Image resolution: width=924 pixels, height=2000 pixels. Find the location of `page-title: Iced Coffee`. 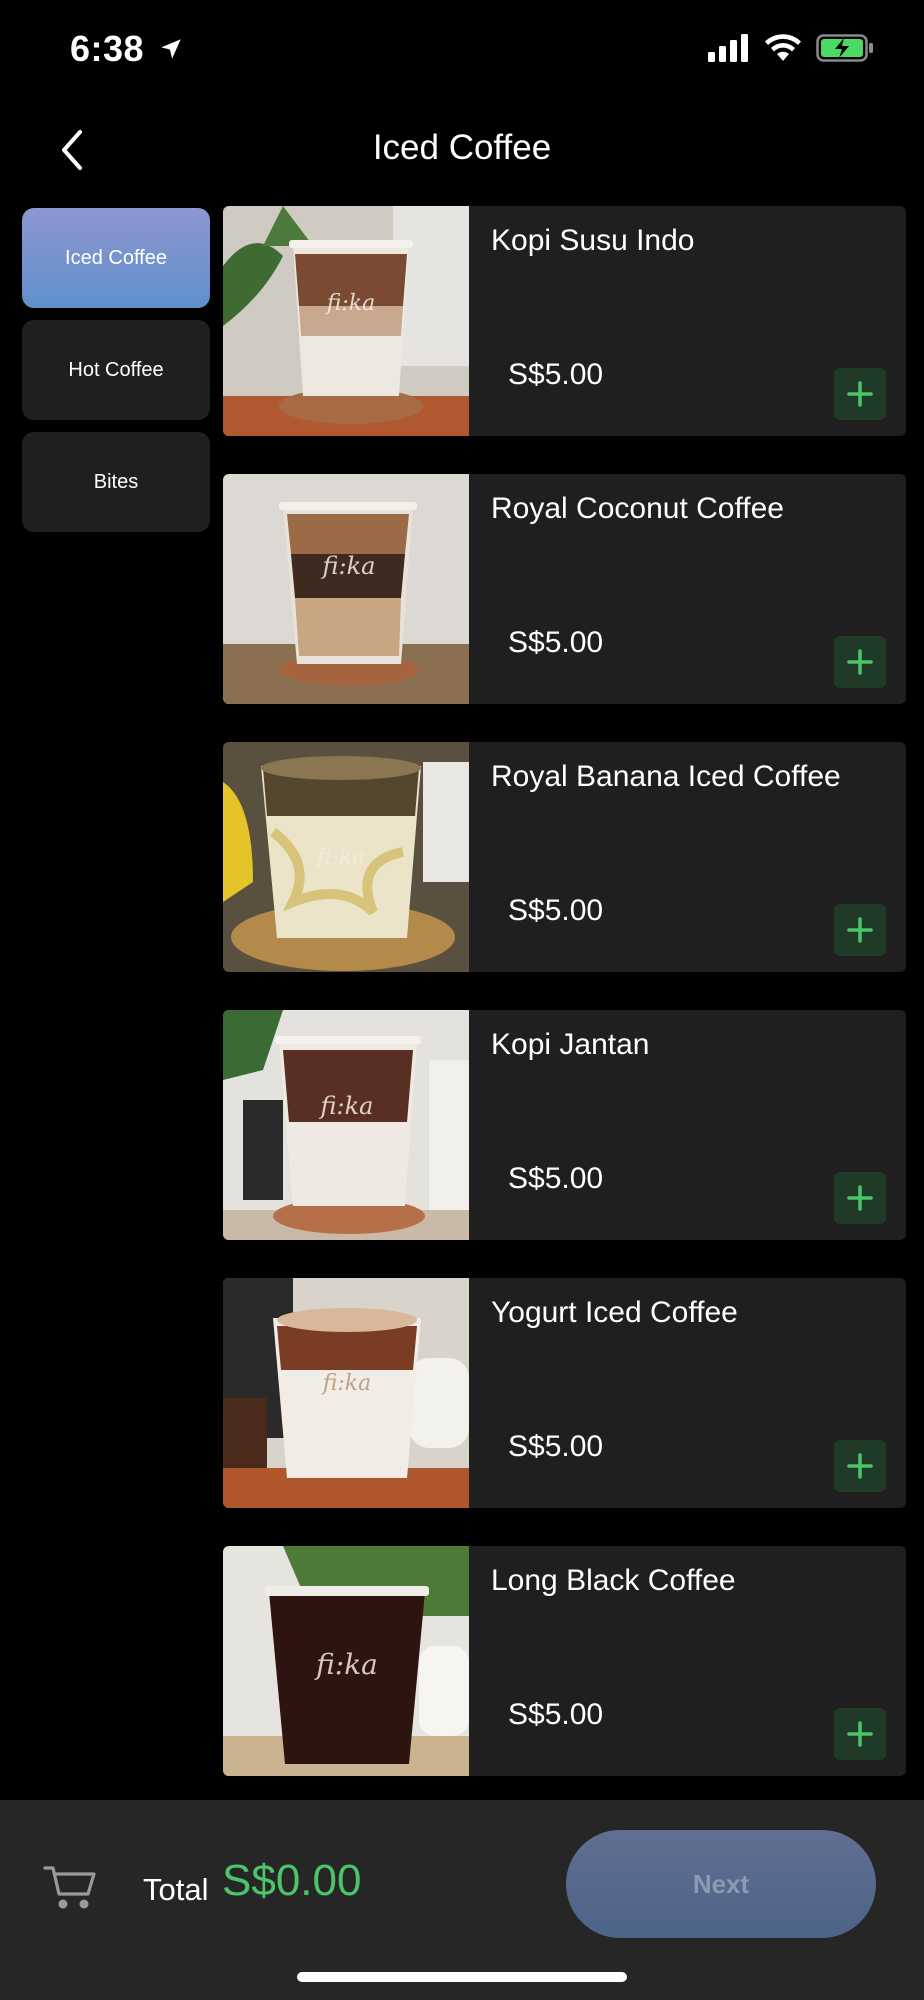

page-title: Iced Coffee is located at coordinates (462, 147).